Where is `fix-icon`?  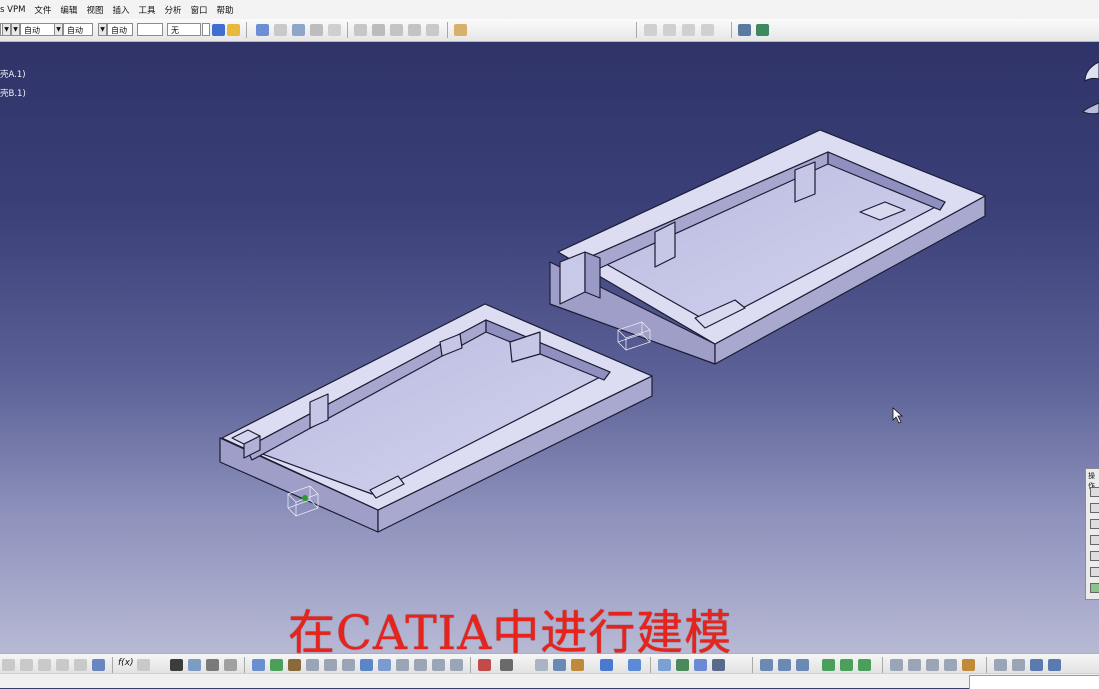
fix-icon is located at coordinates (650, 30).